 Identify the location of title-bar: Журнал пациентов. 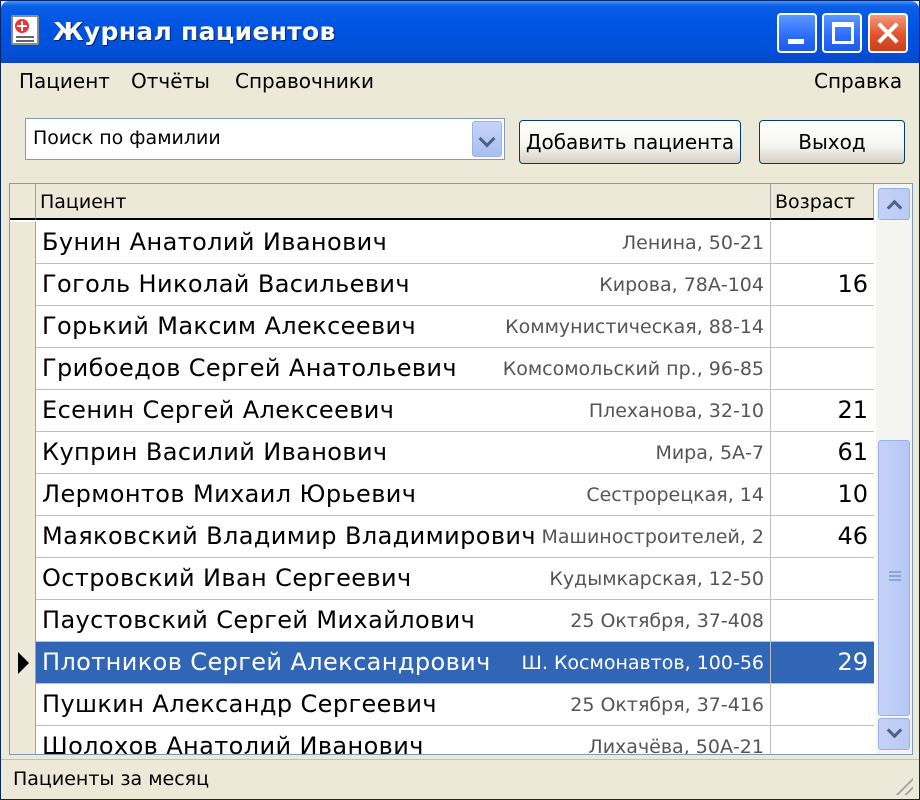
(460, 32).